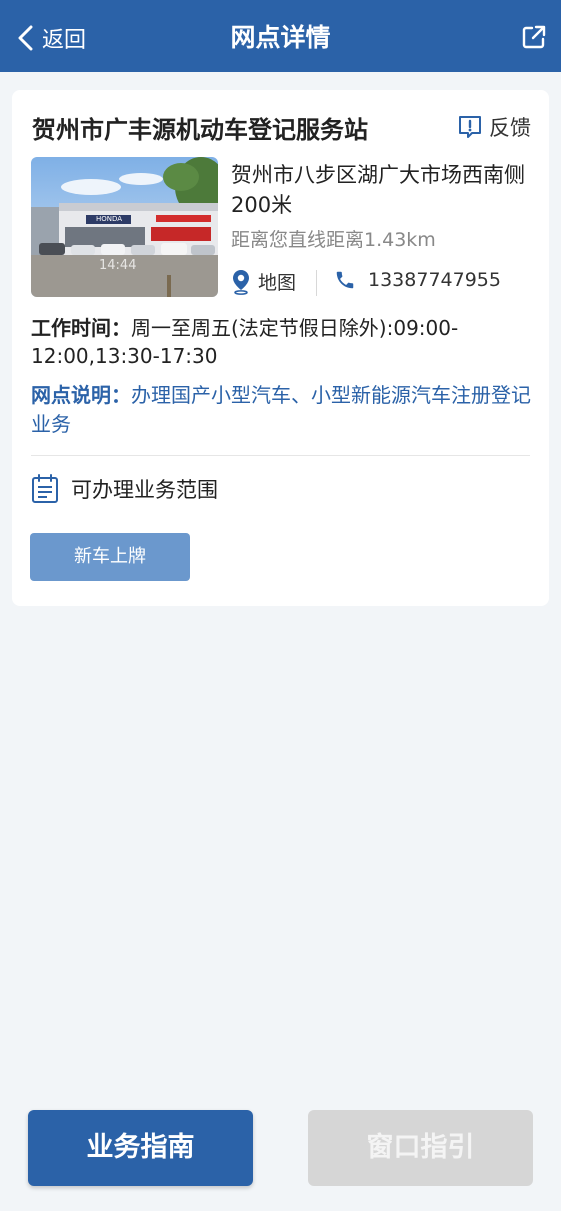 This screenshot has height=1211, width=561. I want to click on window-guide-button: 窗口指引, so click(420, 1148).